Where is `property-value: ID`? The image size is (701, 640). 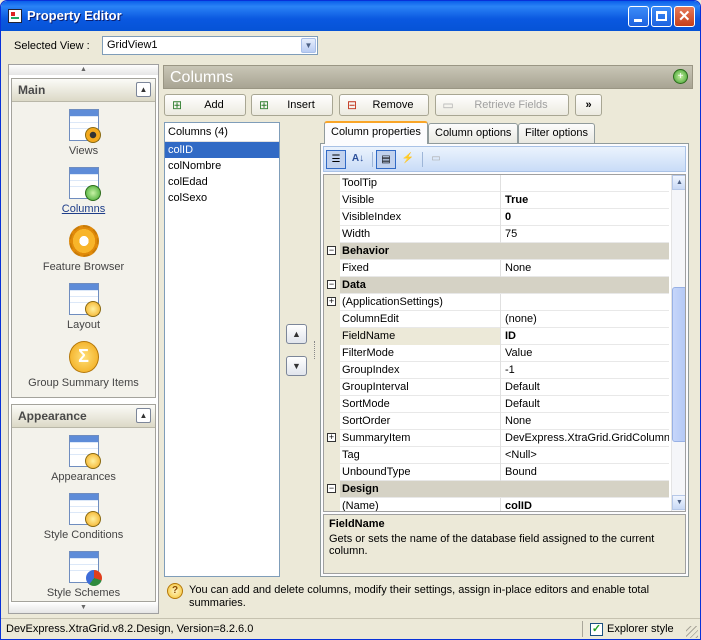 property-value: ID is located at coordinates (585, 336).